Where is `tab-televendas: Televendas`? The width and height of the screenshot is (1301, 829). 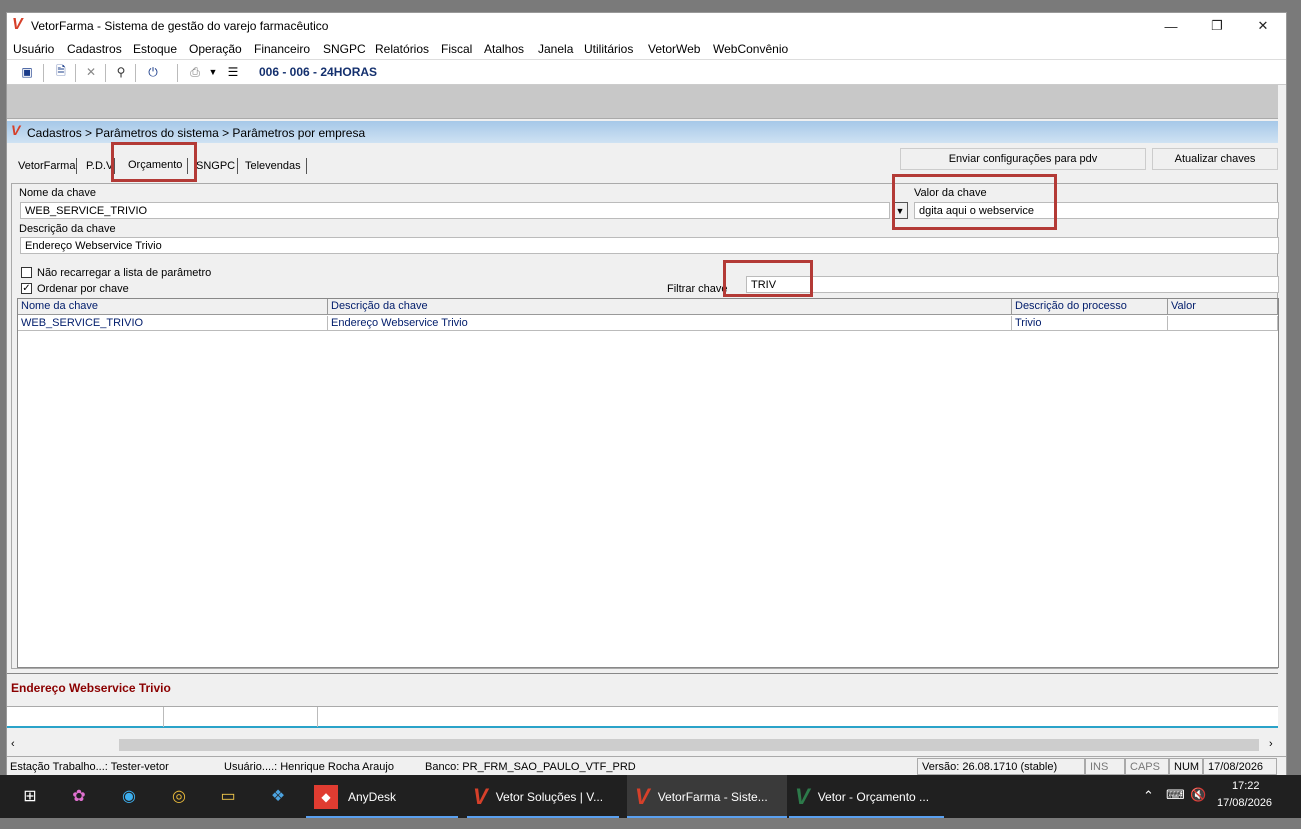 tab-televendas: Televendas is located at coordinates (273, 166).